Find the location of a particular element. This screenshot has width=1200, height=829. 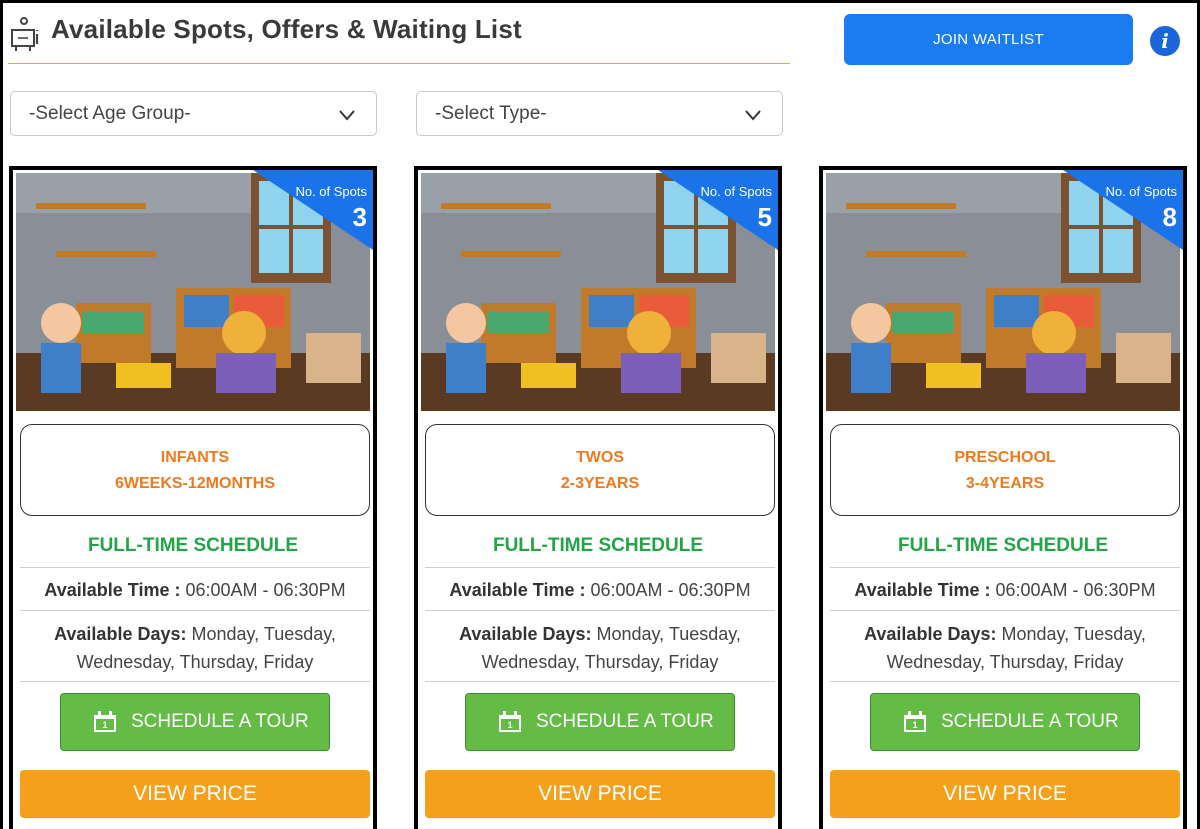

age-group-range: 2-3YEARS is located at coordinates (600, 483).